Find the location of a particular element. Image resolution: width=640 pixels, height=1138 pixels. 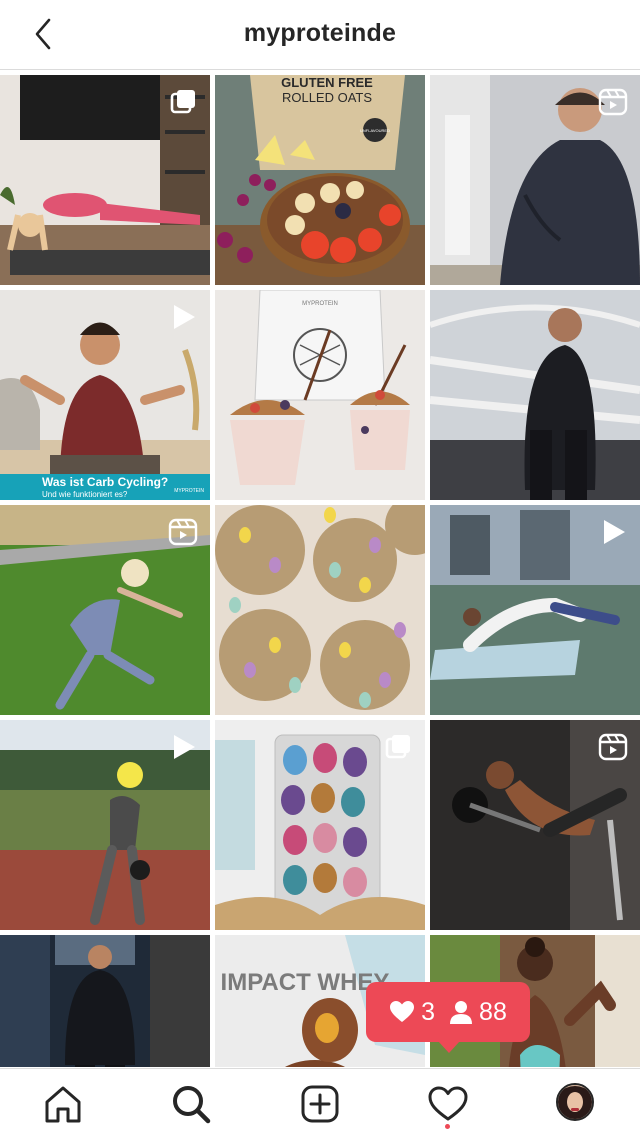

home-button is located at coordinates (63, 1104).